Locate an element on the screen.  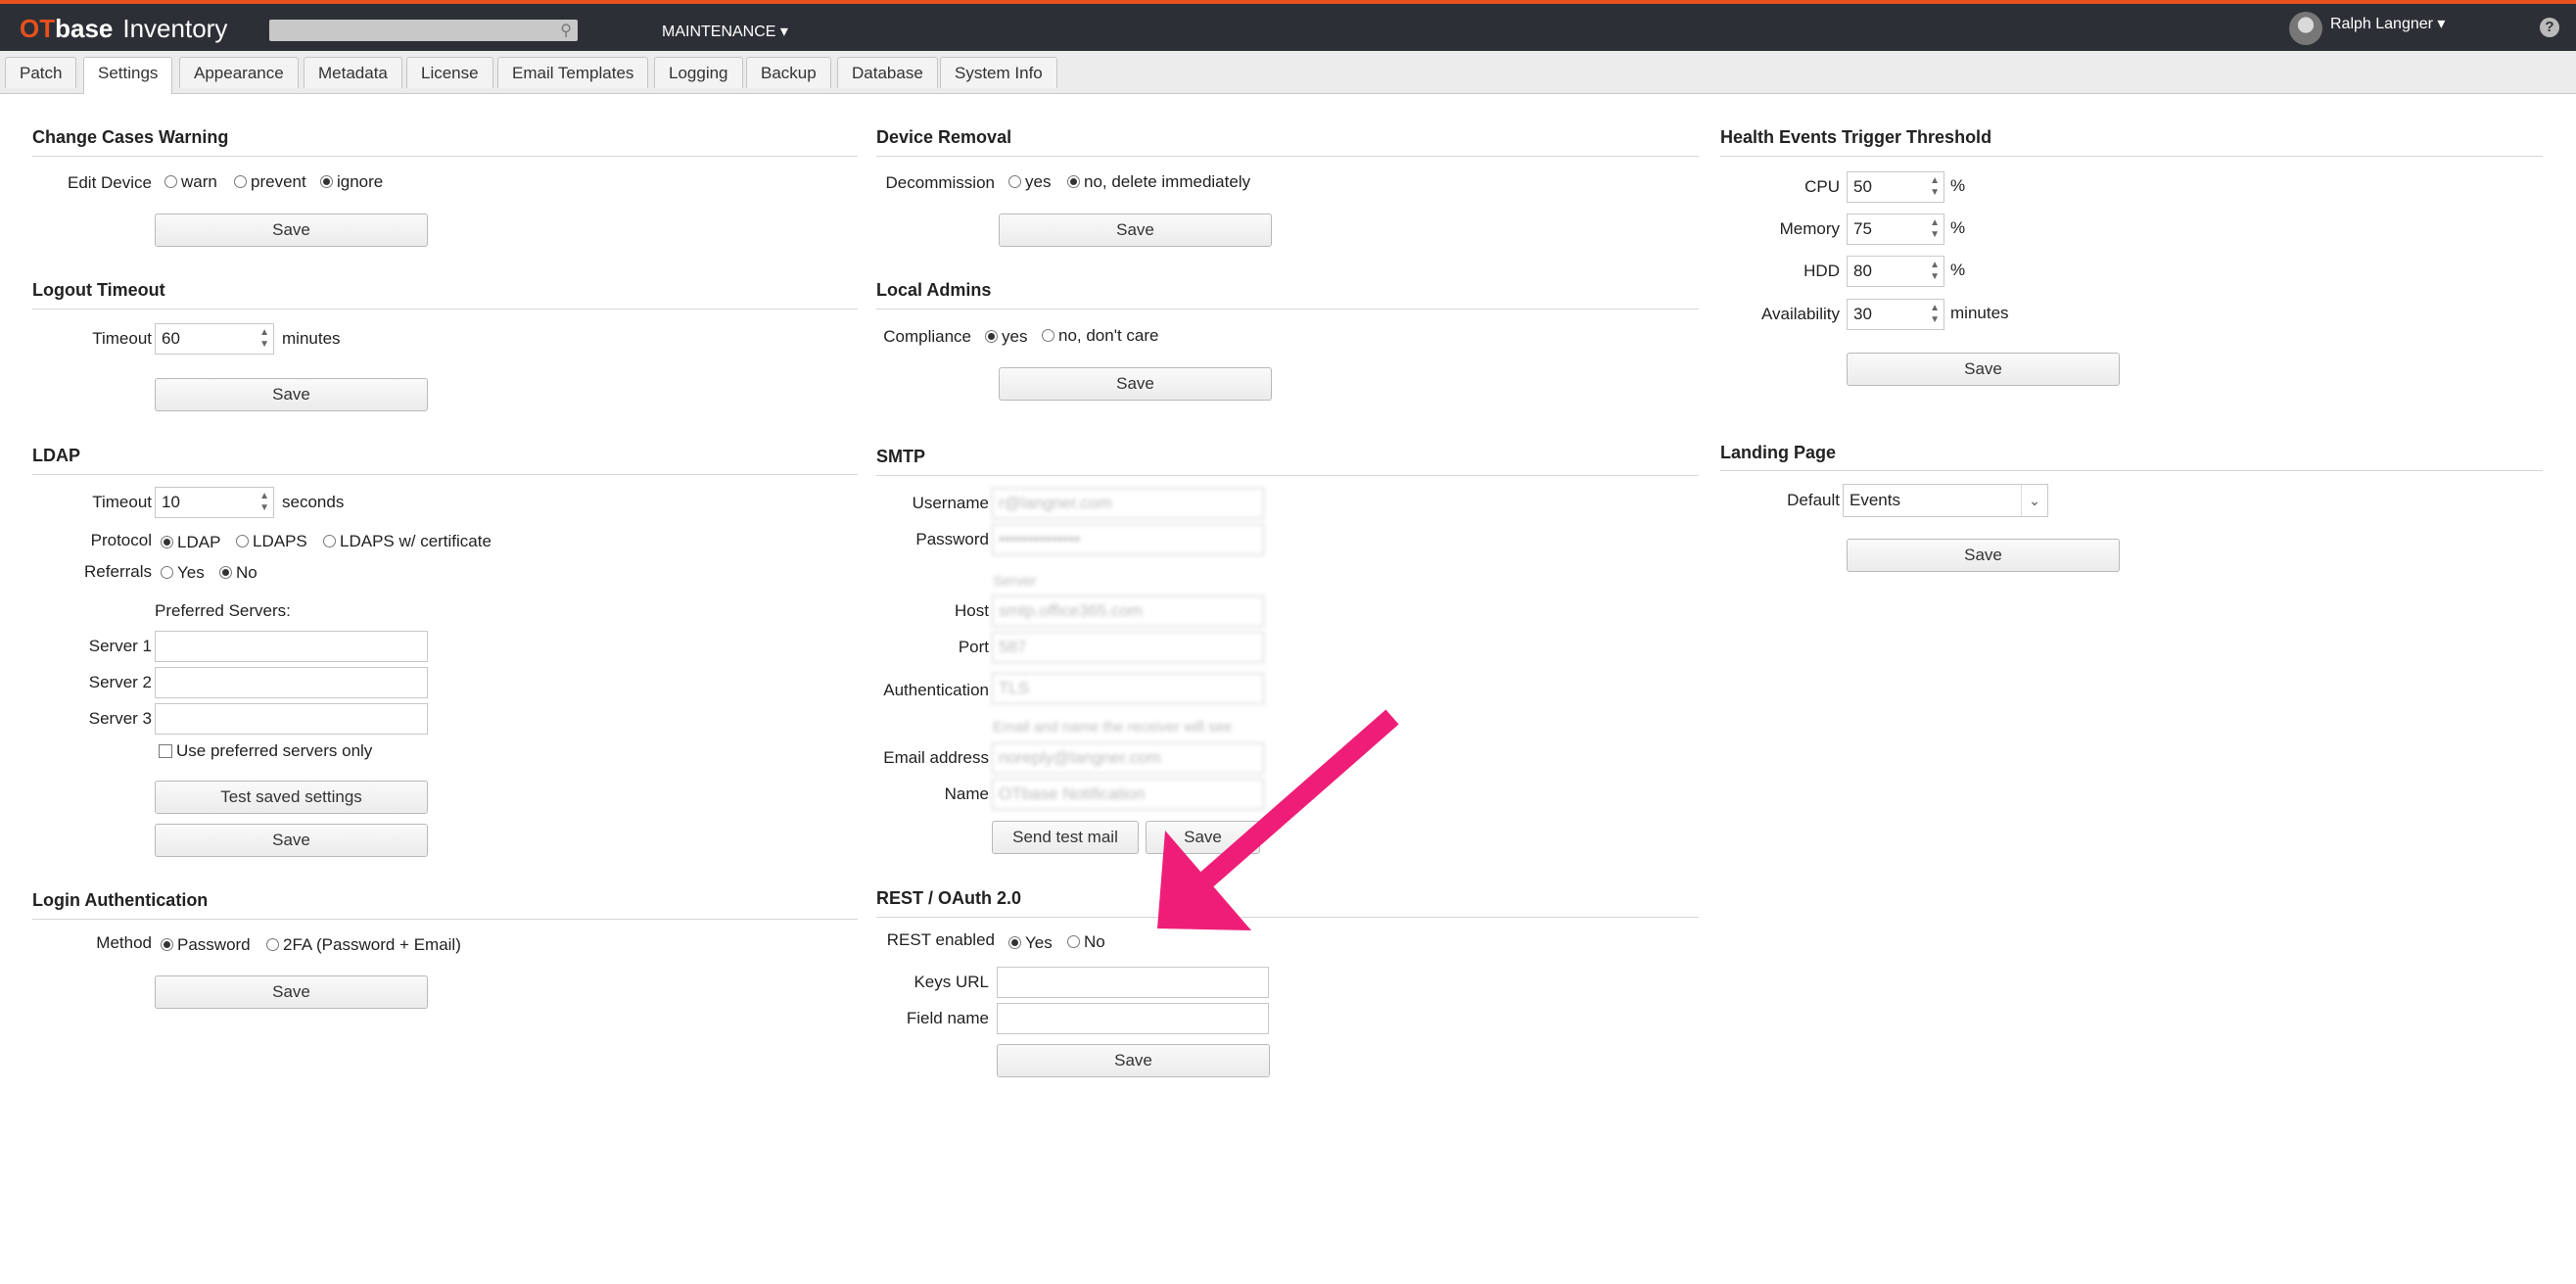
tab-patch: Patch is located at coordinates (41, 72).